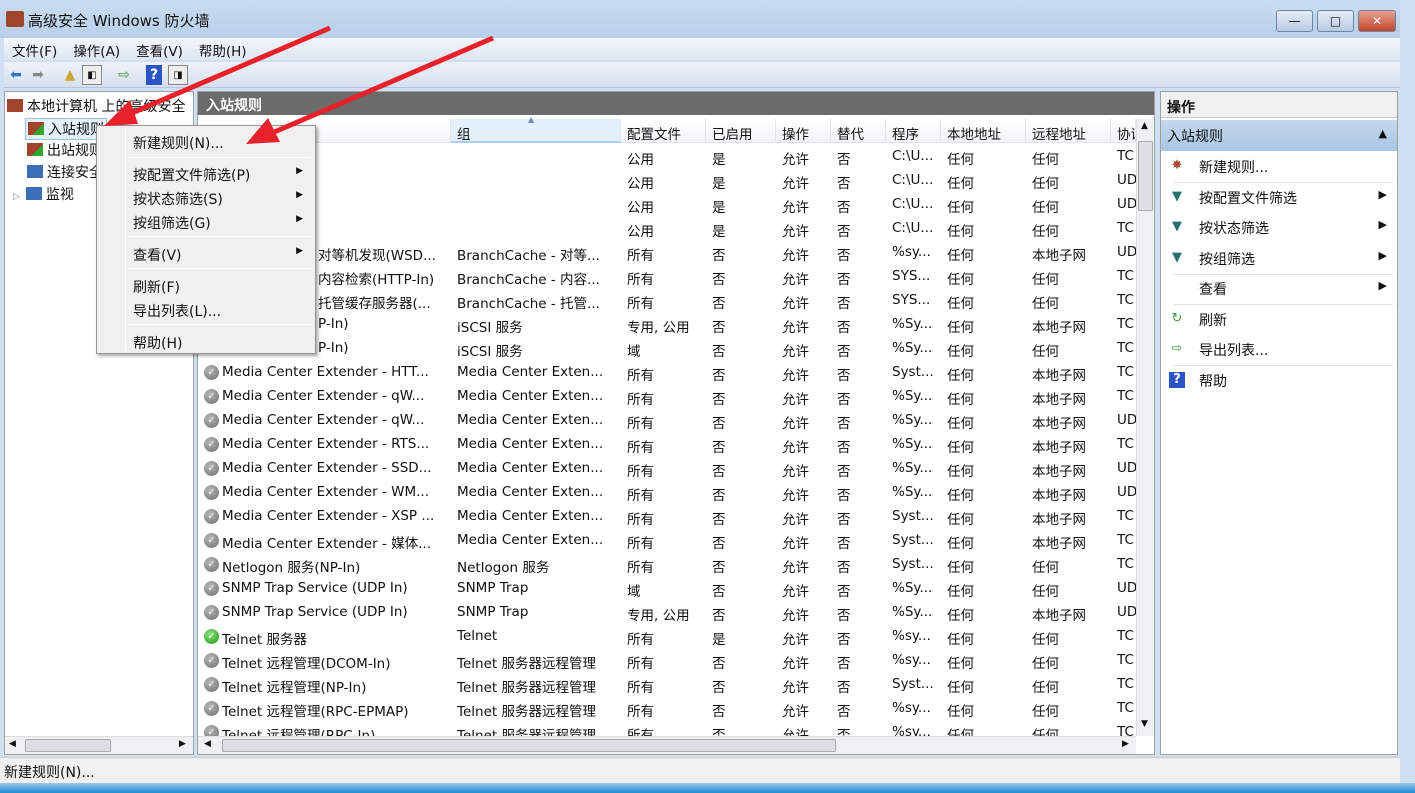  I want to click on action-view: 查看 ▶, so click(1279, 289).